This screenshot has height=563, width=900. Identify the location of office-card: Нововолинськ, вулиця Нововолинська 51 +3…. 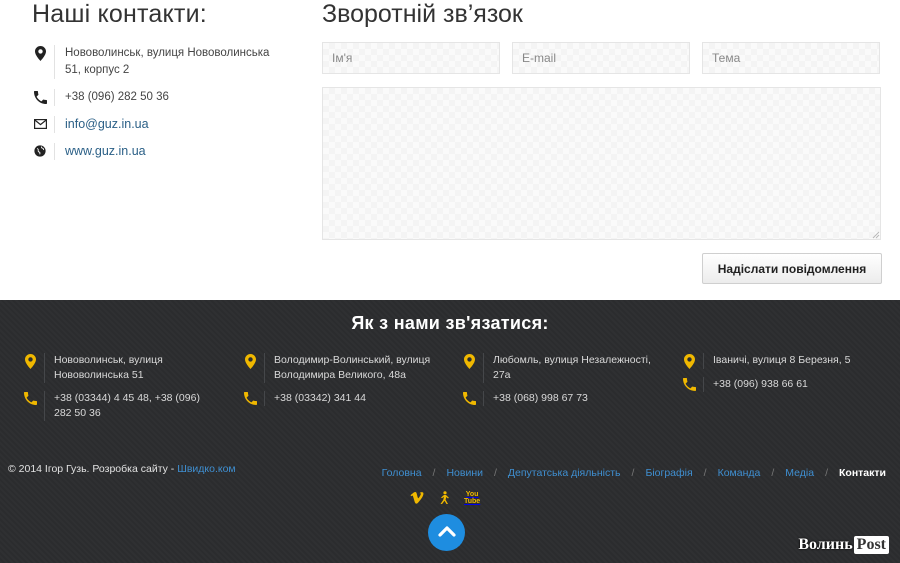
(127, 391).